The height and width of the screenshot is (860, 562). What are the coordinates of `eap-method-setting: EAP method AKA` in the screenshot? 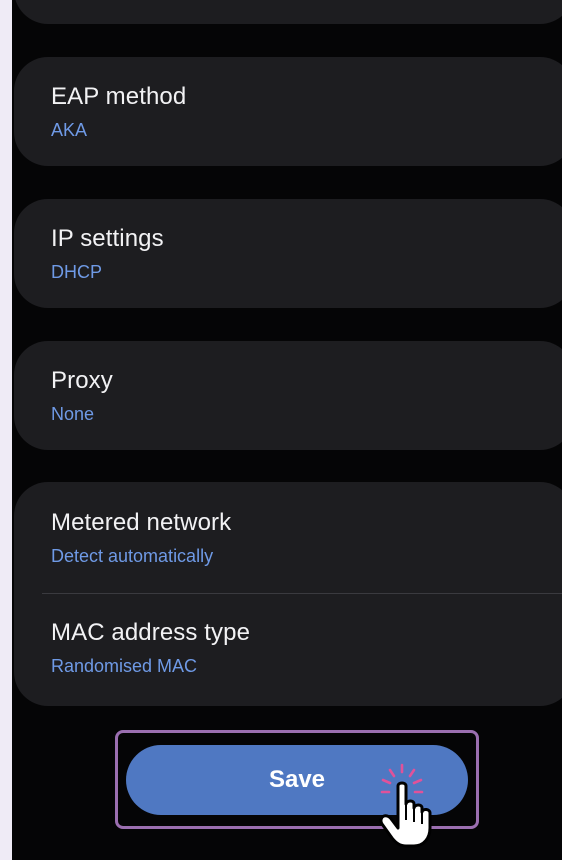 It's located at (288, 111).